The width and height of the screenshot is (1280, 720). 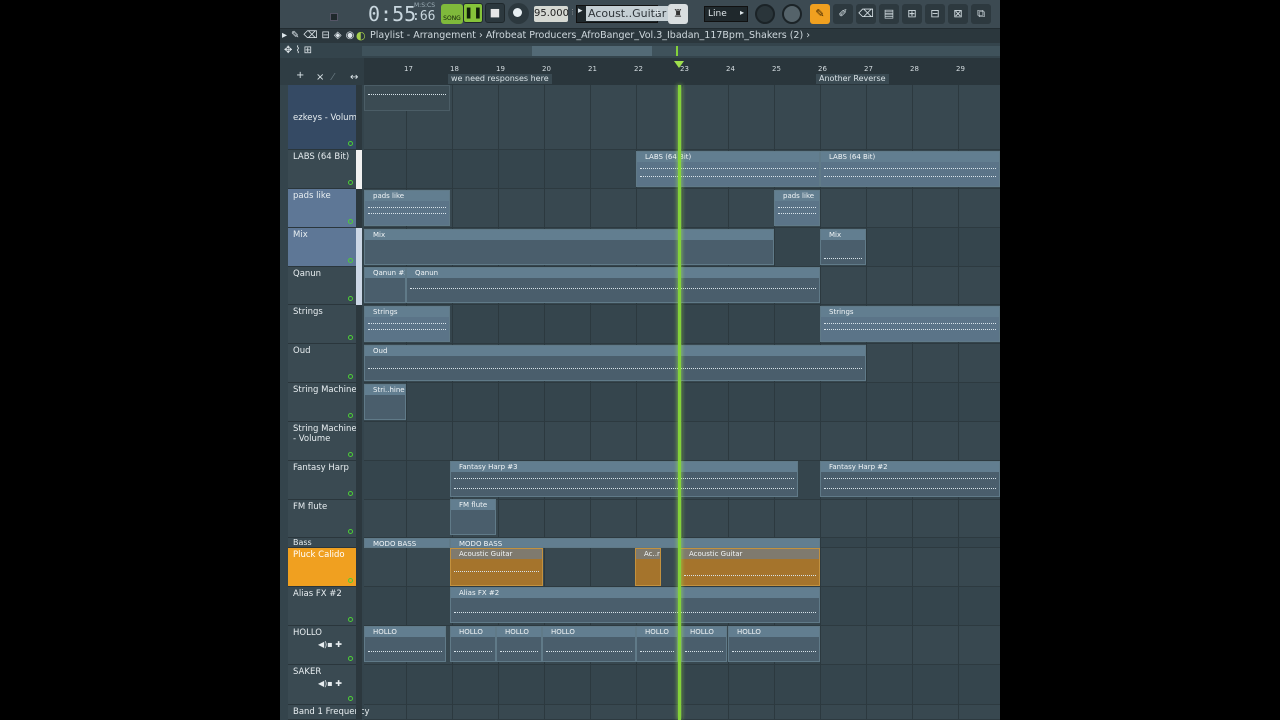 I want to click on song-overview, so click(x=681, y=51).